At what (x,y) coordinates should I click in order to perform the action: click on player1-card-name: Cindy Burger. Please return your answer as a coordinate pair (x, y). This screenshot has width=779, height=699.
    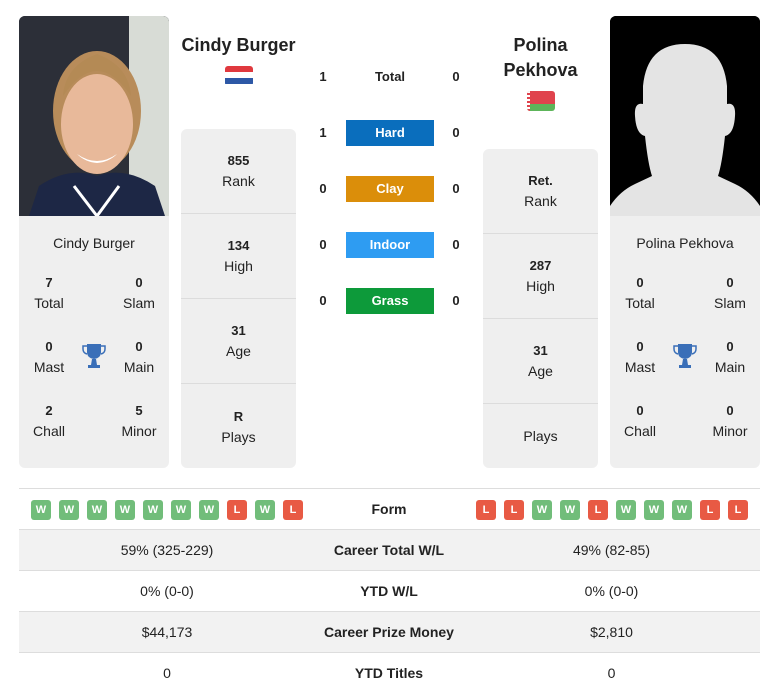
    Looking at the image, I should click on (94, 245).